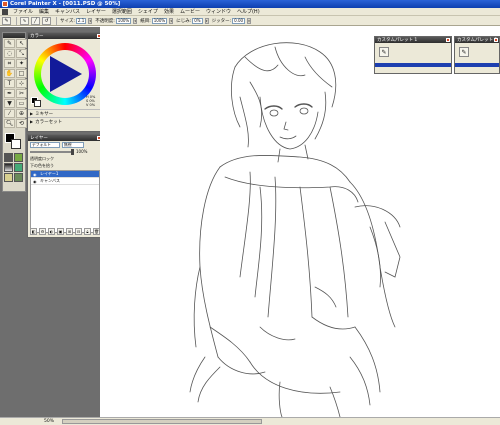 The width and height of the screenshot is (500, 425). What do you see at coordinates (65, 121) in the screenshot?
I see `color-set-section: ▶ カラーセット` at bounding box center [65, 121].